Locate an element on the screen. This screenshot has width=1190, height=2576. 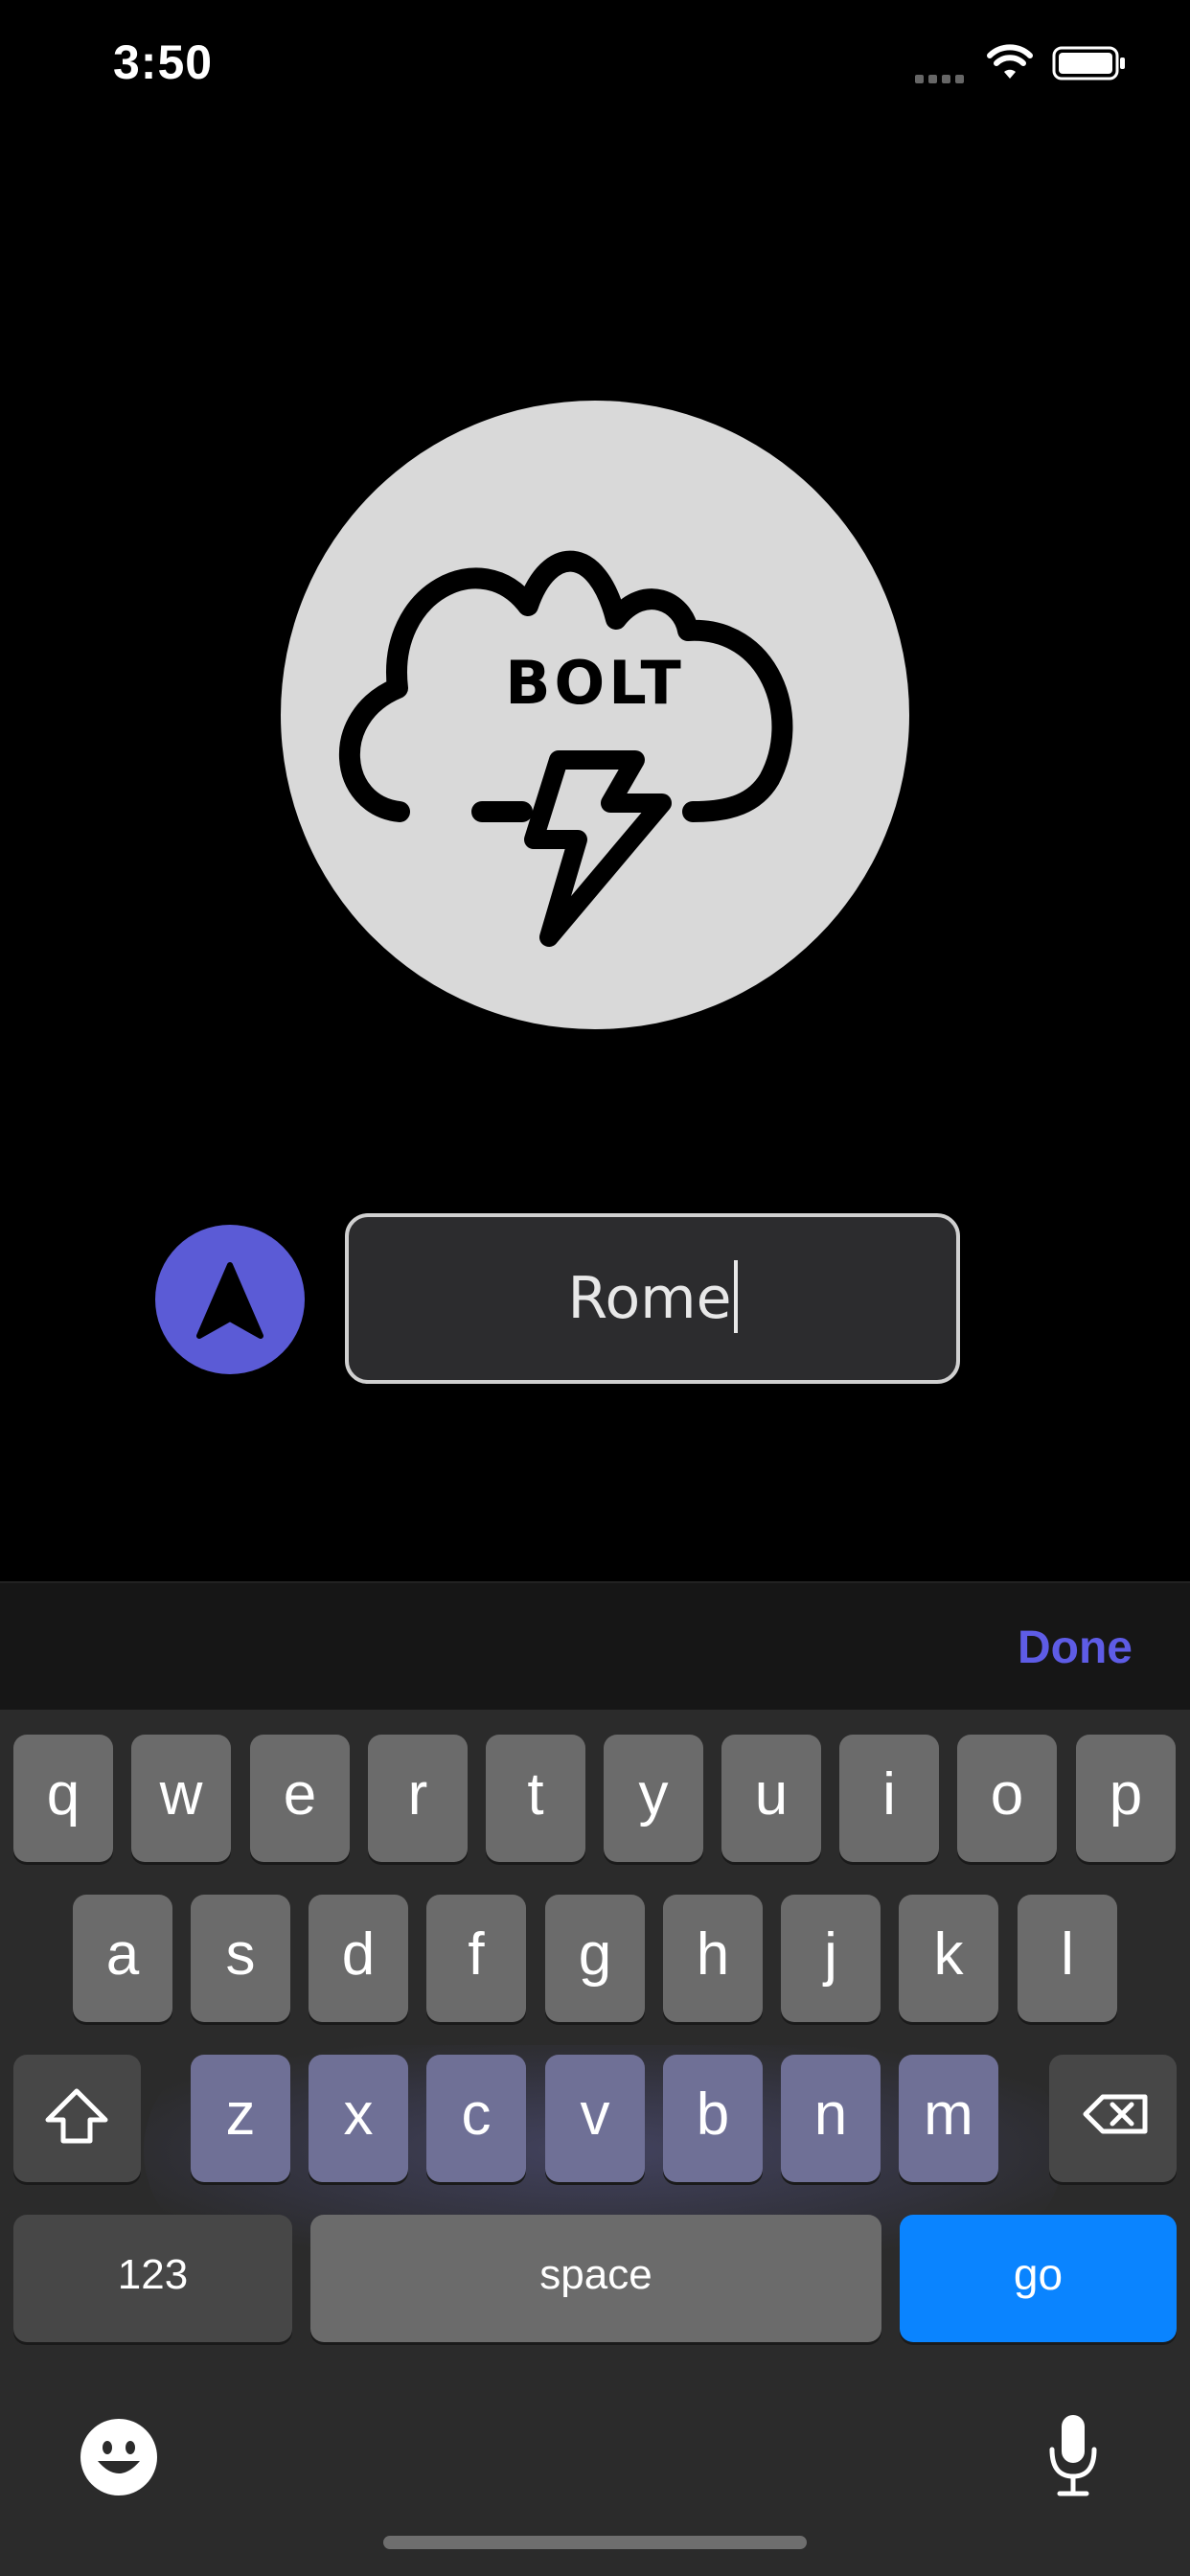
key-v: v is located at coordinates (595, 2118).